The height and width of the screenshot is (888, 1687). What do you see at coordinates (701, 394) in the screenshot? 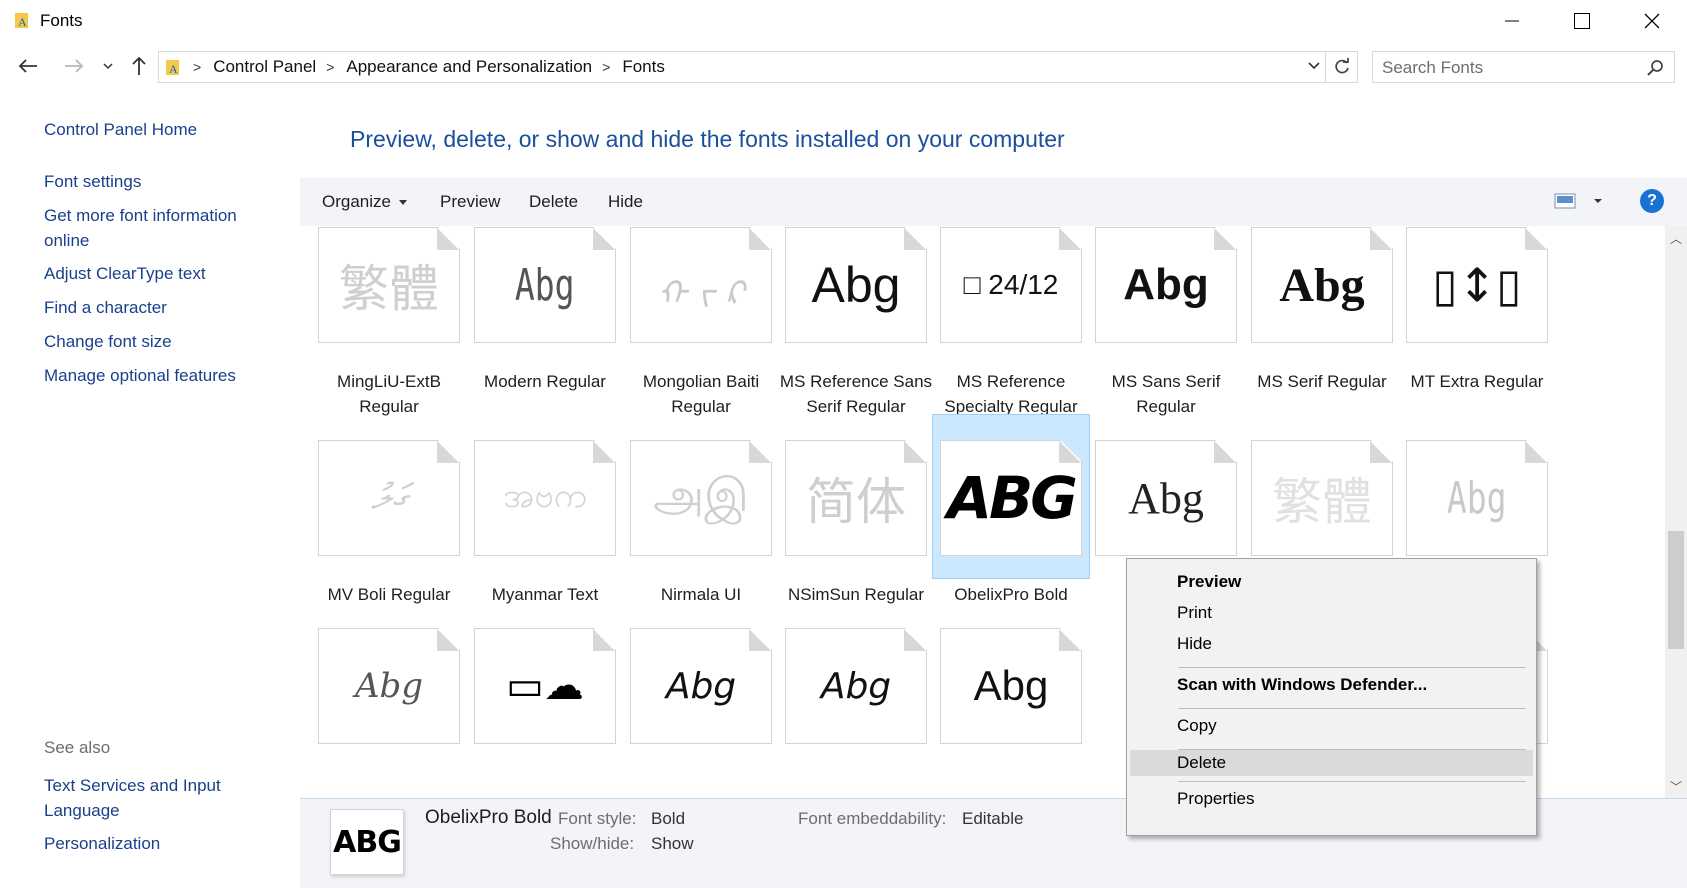
I see `font-name-label: Mongolian Baiti Regular` at bounding box center [701, 394].